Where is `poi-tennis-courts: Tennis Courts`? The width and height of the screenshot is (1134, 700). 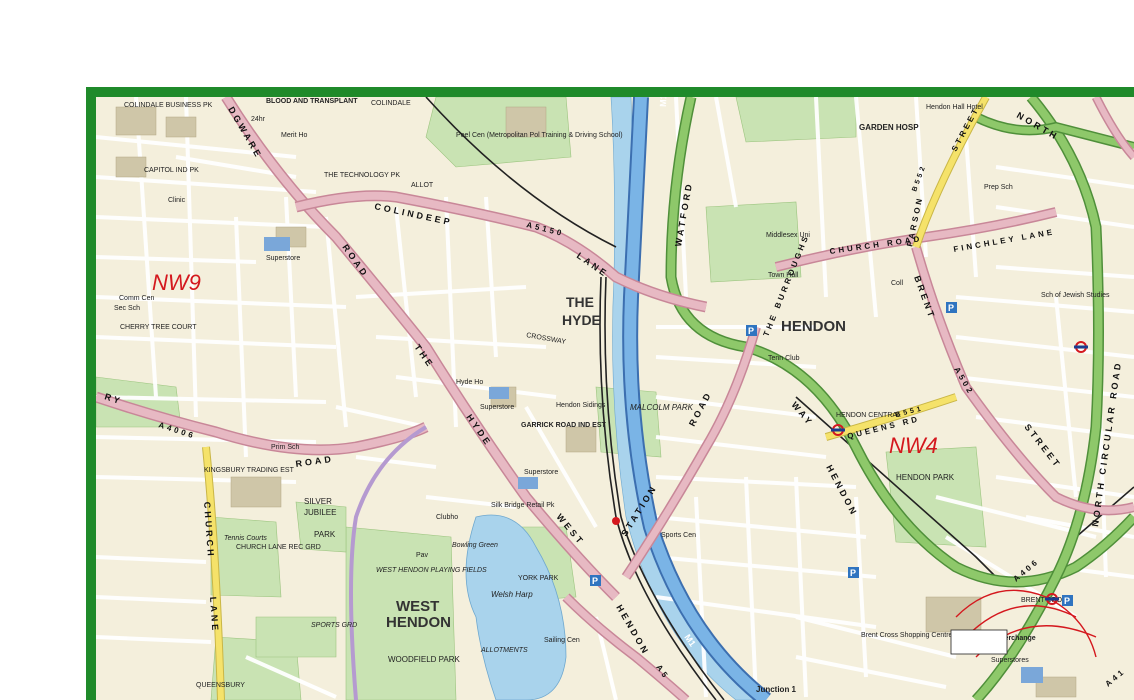 poi-tennis-courts: Tennis Courts is located at coordinates (245, 538).